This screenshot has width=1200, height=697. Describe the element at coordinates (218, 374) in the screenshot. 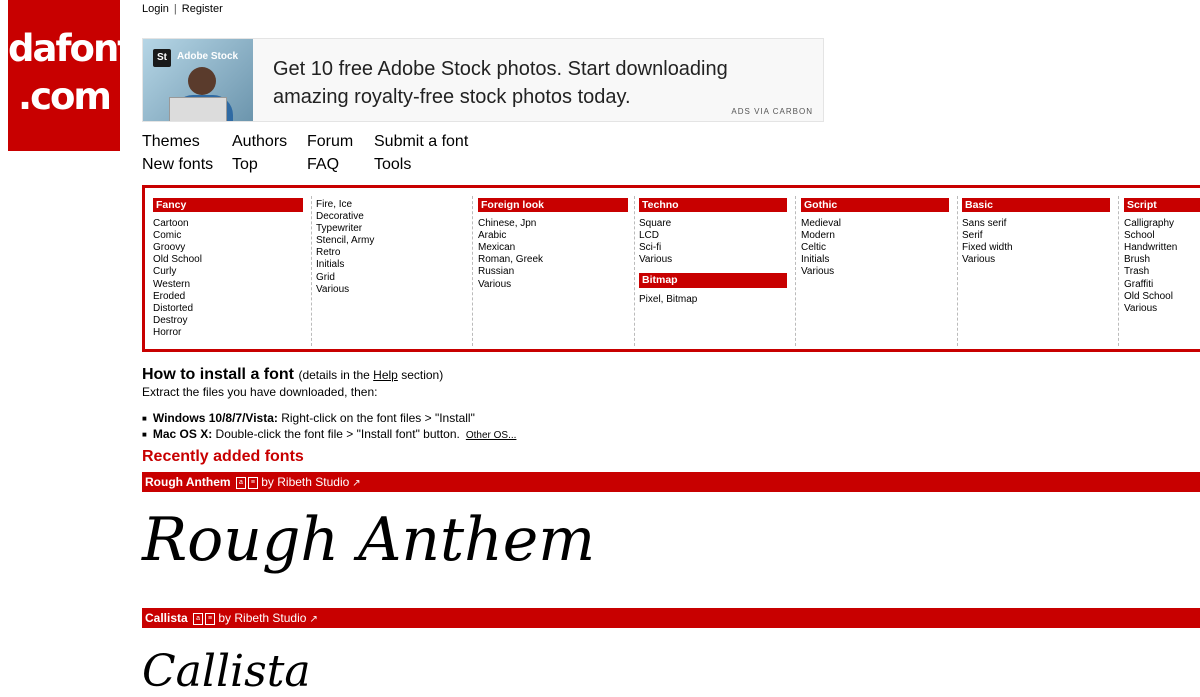

I see `install-title: How to install a font` at that location.